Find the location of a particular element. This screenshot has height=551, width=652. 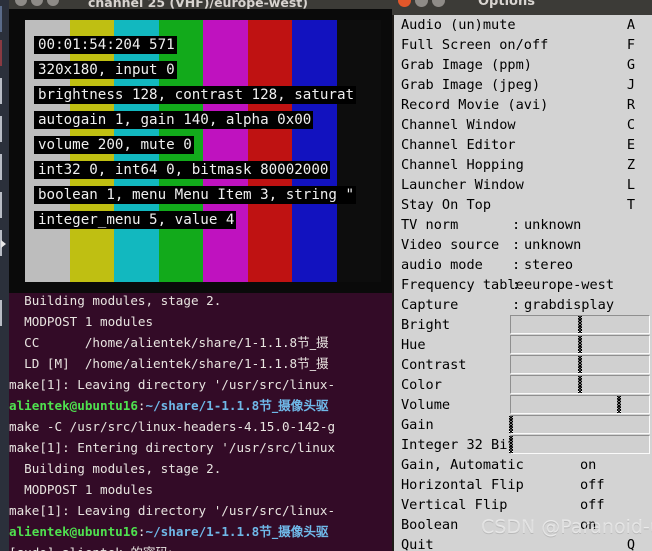

menu-item-label: Quit is located at coordinates (417, 544).